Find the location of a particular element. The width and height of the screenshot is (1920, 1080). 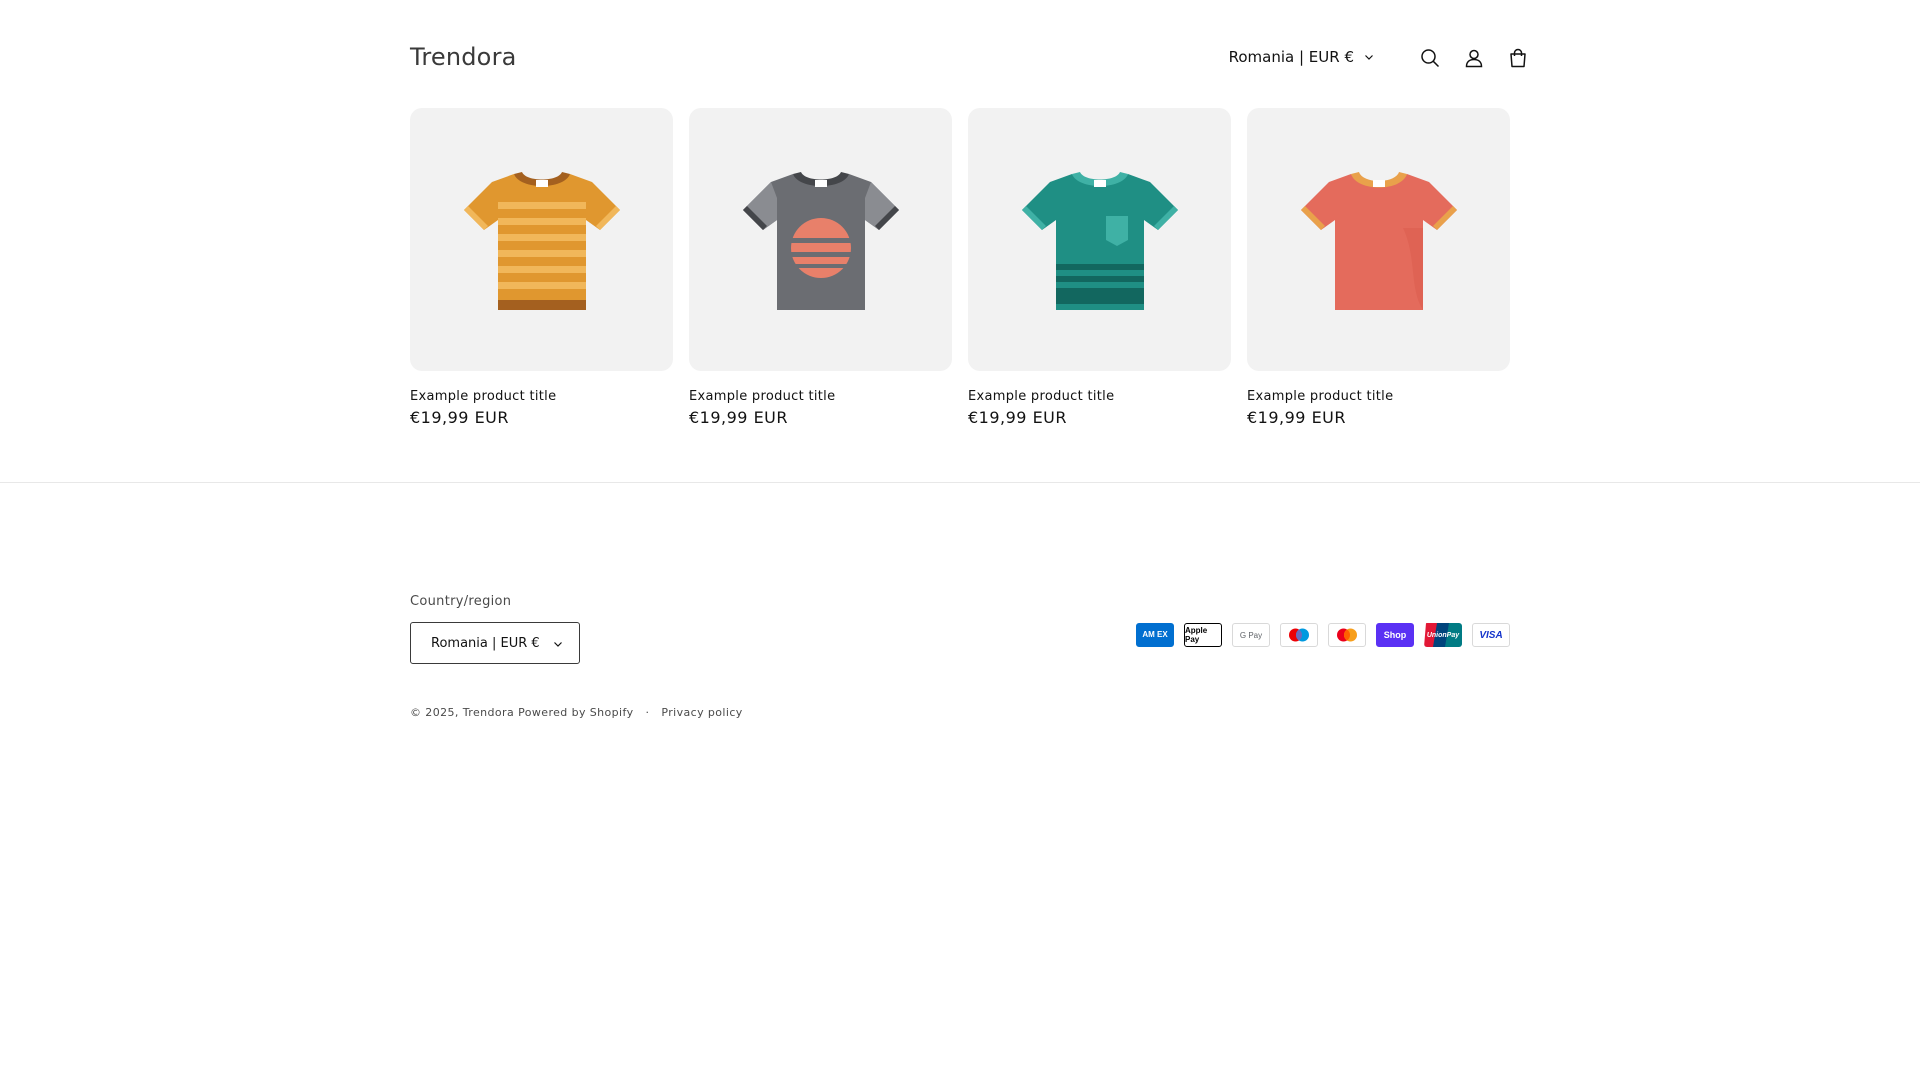

payment-icons: AM EX Apple Pay G Pay Shop UnionPay VISA is located at coordinates (1323, 635).